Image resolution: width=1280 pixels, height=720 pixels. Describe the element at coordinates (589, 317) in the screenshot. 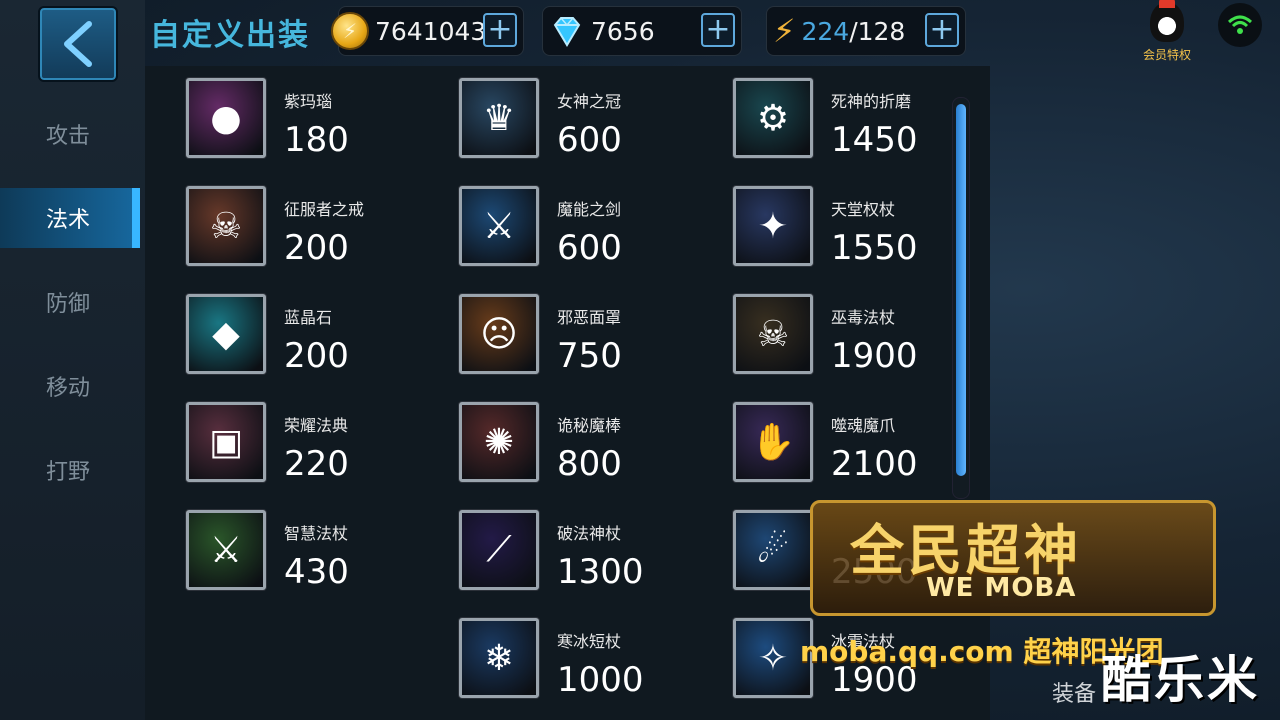

I see `item-name: 邪恶面罩` at that location.